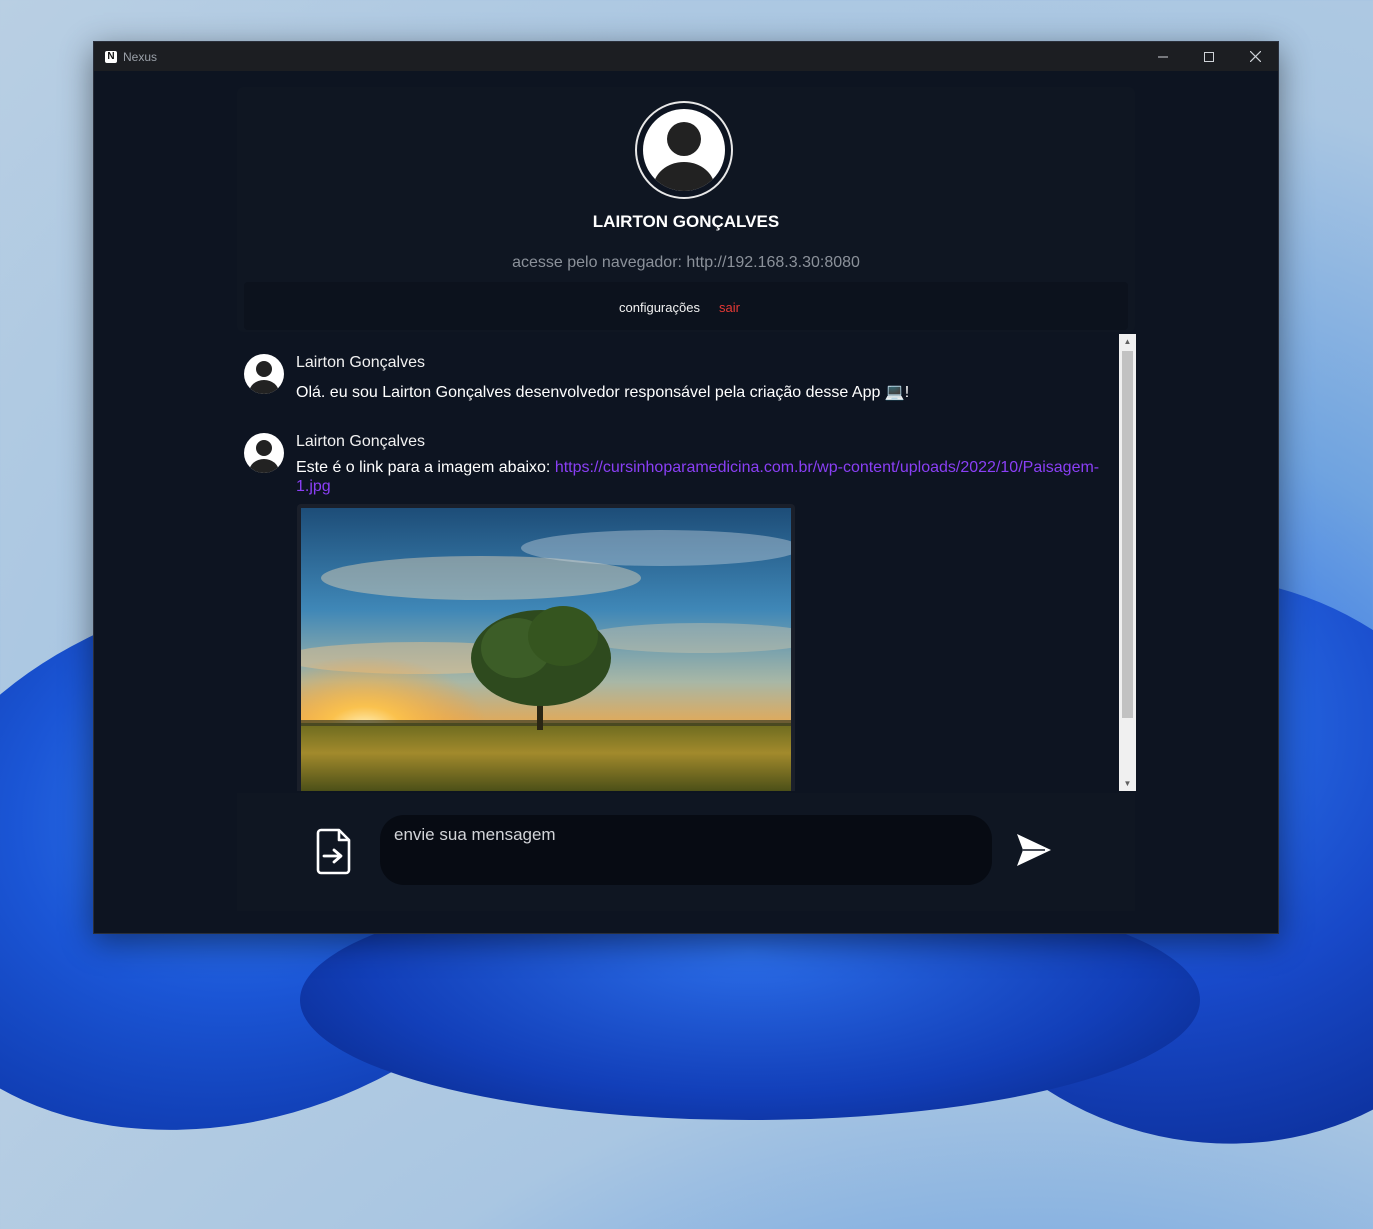 The image size is (1373, 1229). I want to click on logout-link: sair, so click(729, 307).